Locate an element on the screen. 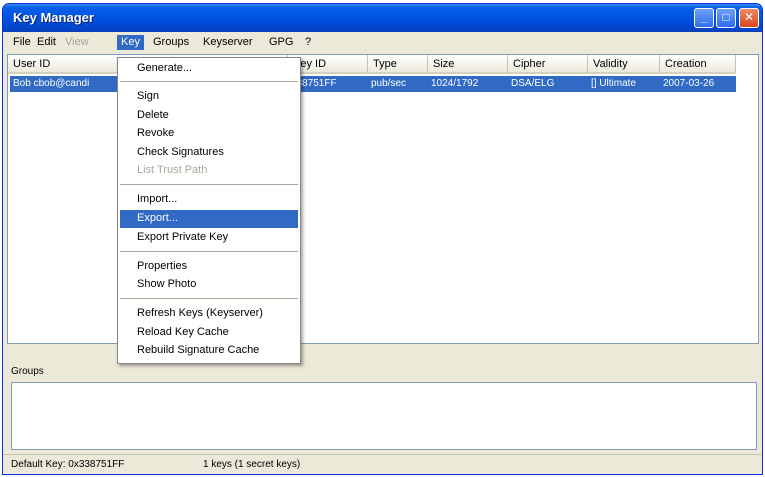 The image size is (765, 477). column-header-size: Size is located at coordinates (468, 64).